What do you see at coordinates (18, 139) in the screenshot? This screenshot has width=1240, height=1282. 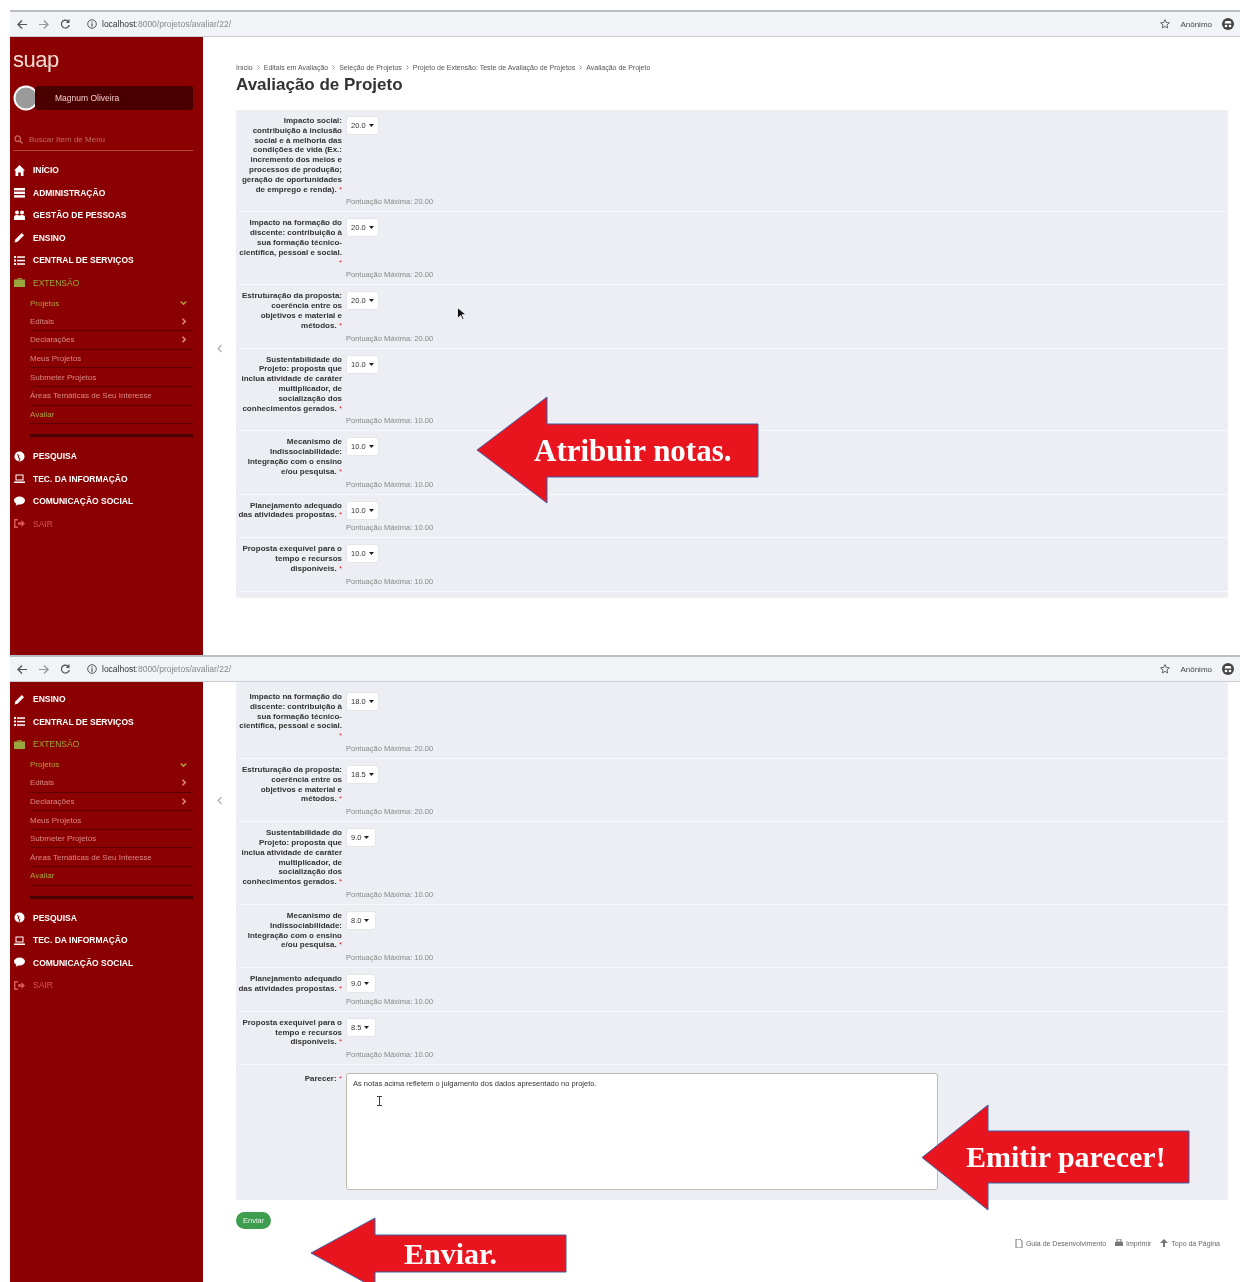 I see `search-icon` at bounding box center [18, 139].